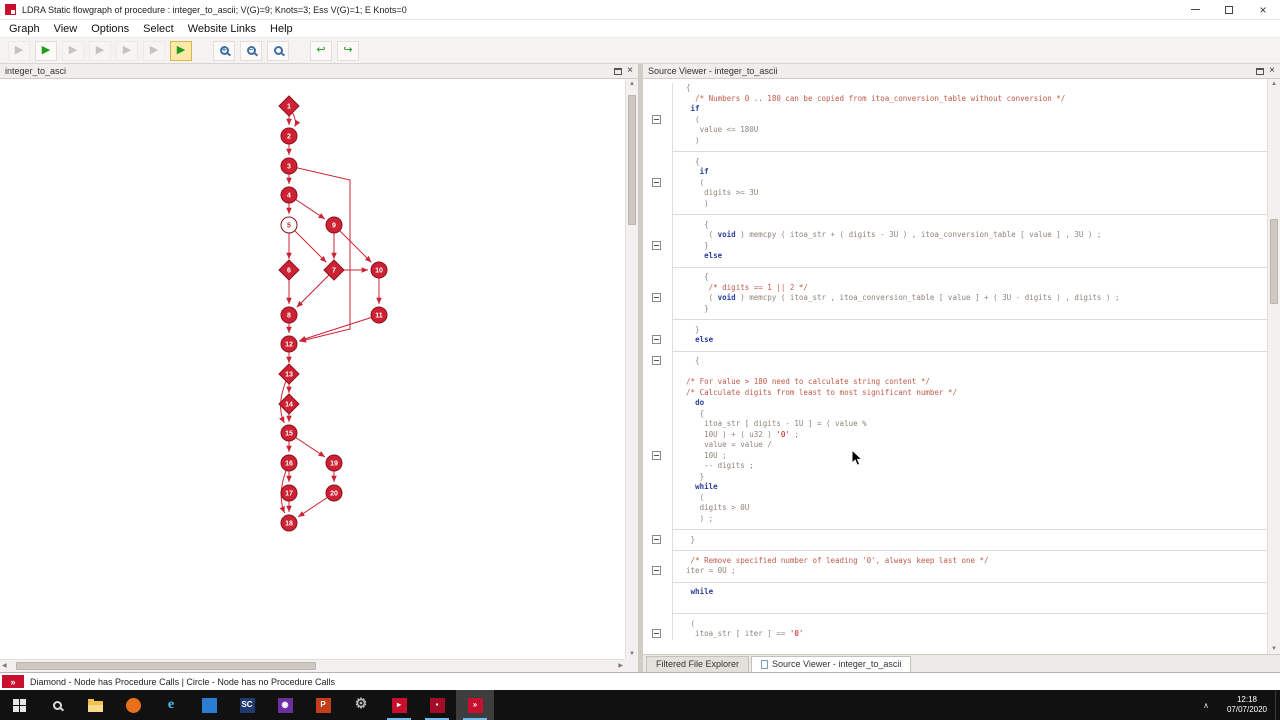 Image resolution: width=1280 pixels, height=720 pixels. What do you see at coordinates (955, 308) in the screenshot?
I see `code-line: }` at bounding box center [955, 308].